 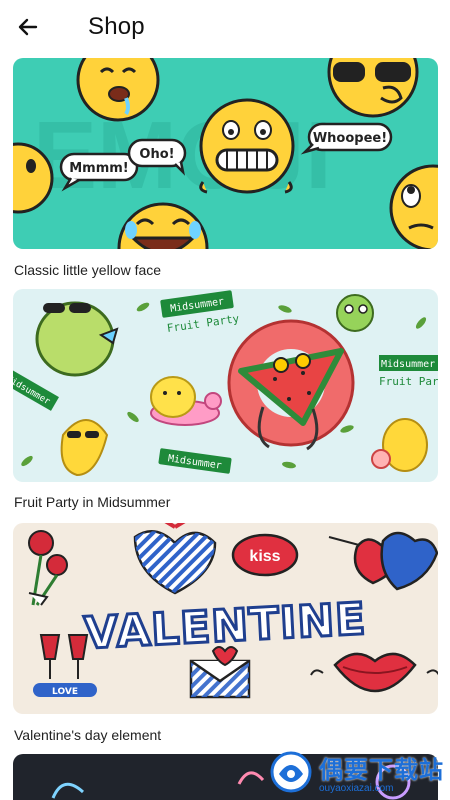 I want to click on lemon-sticker, so click(x=399, y=445).